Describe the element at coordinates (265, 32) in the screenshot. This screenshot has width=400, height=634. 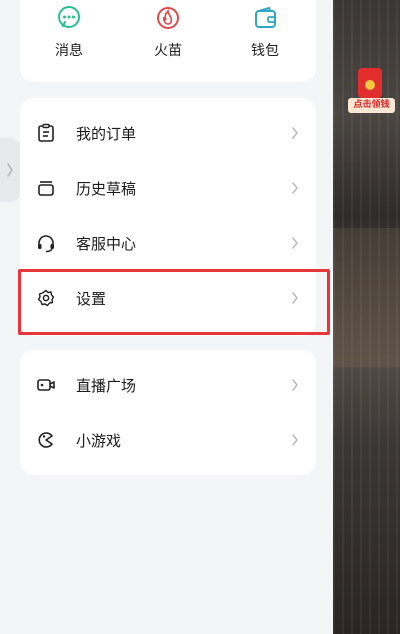
I see `tile-wallet: 钱包` at that location.